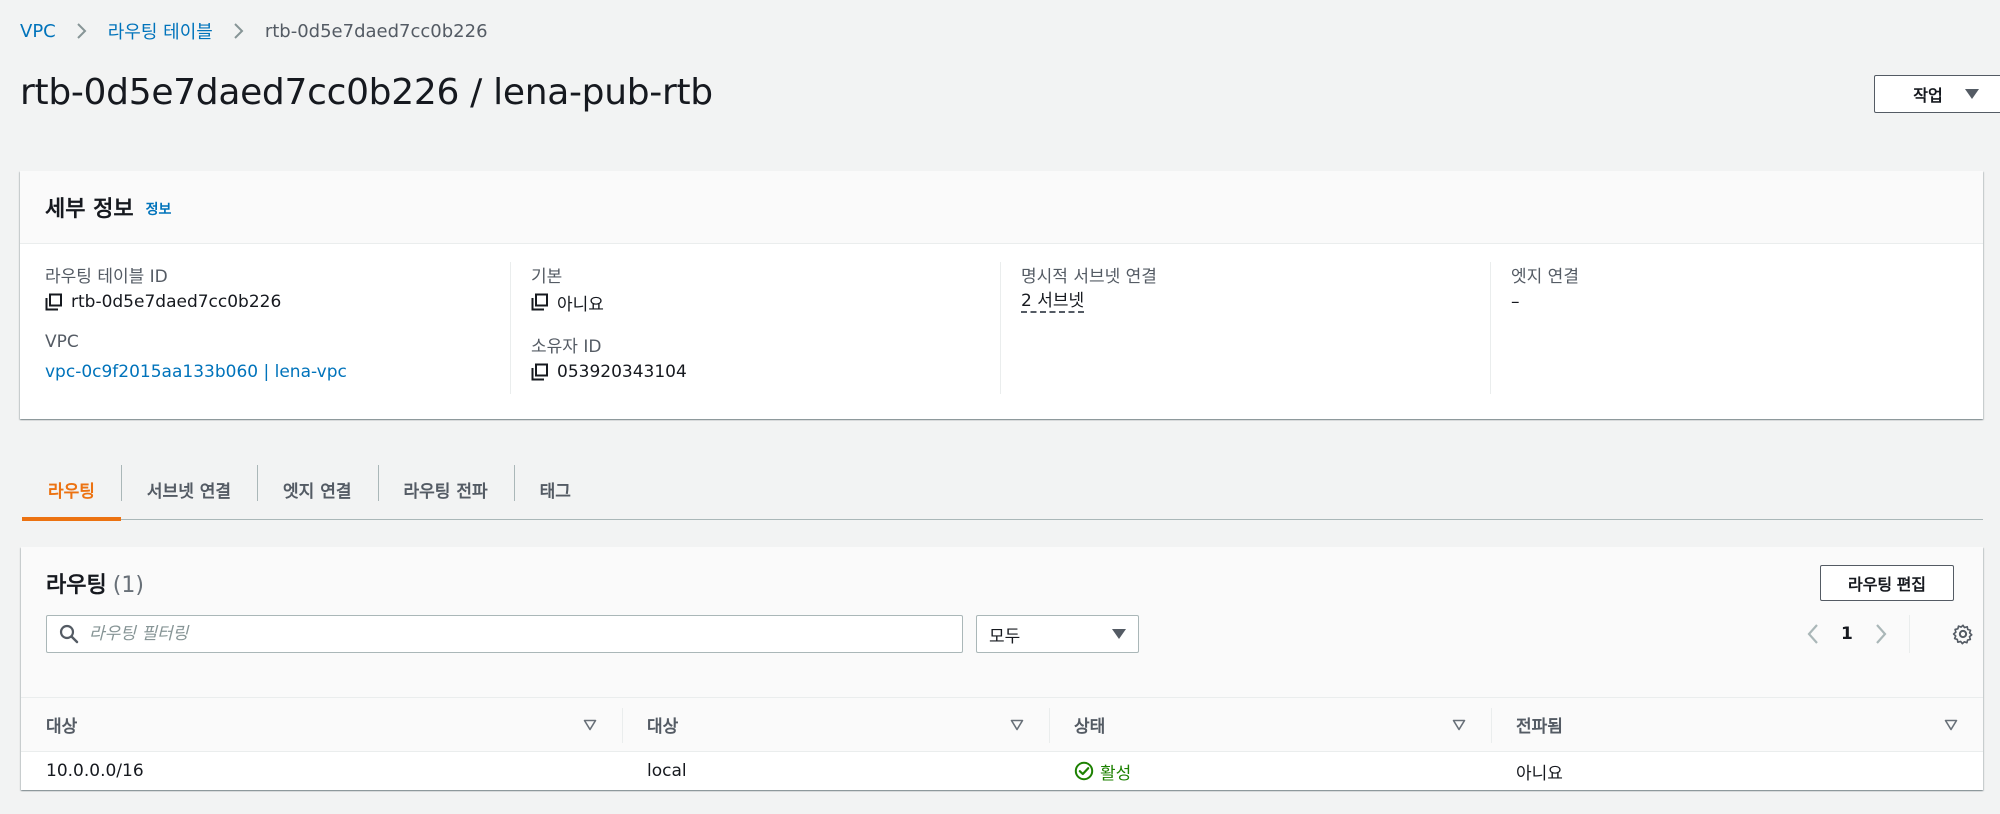 The image size is (2000, 814). What do you see at coordinates (580, 304) in the screenshot?
I see `main-text: 아니요` at bounding box center [580, 304].